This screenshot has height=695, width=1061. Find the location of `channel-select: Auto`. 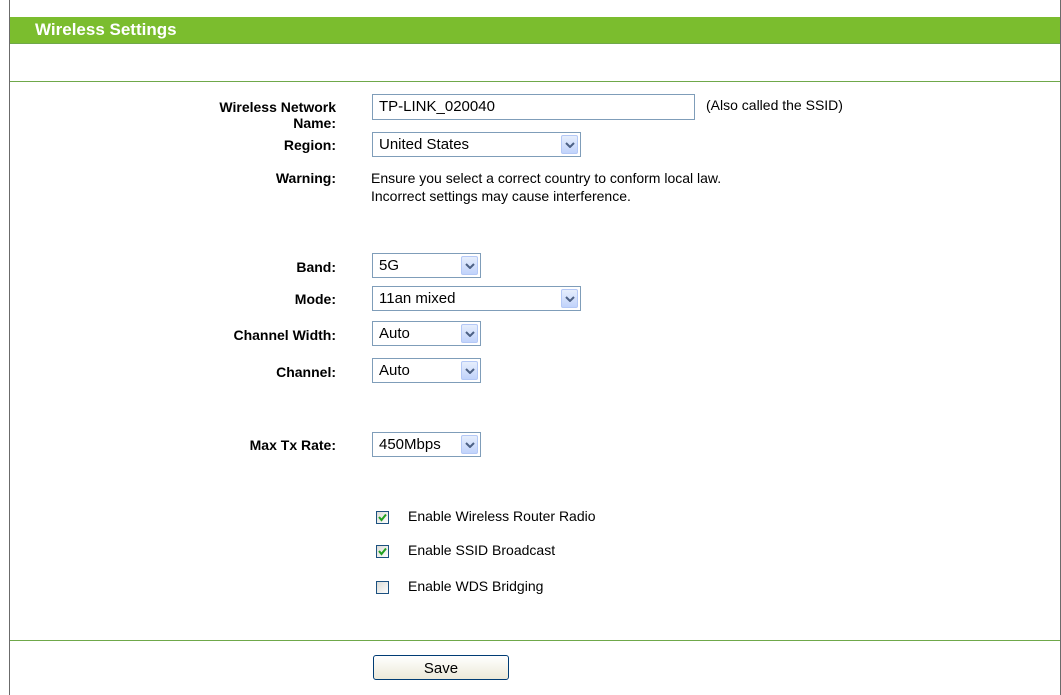

channel-select: Auto is located at coordinates (426, 370).